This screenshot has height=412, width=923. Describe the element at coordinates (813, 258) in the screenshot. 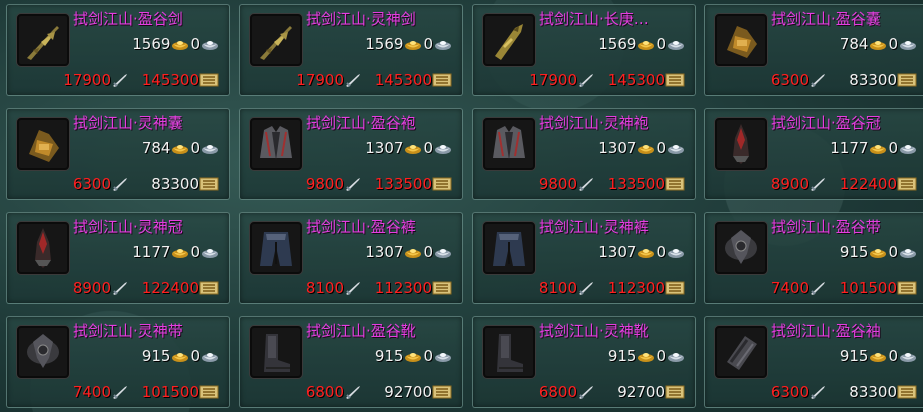

I see `shop-item-card: 拭剑江山·盈谷带 915 0 7400 101500` at that location.